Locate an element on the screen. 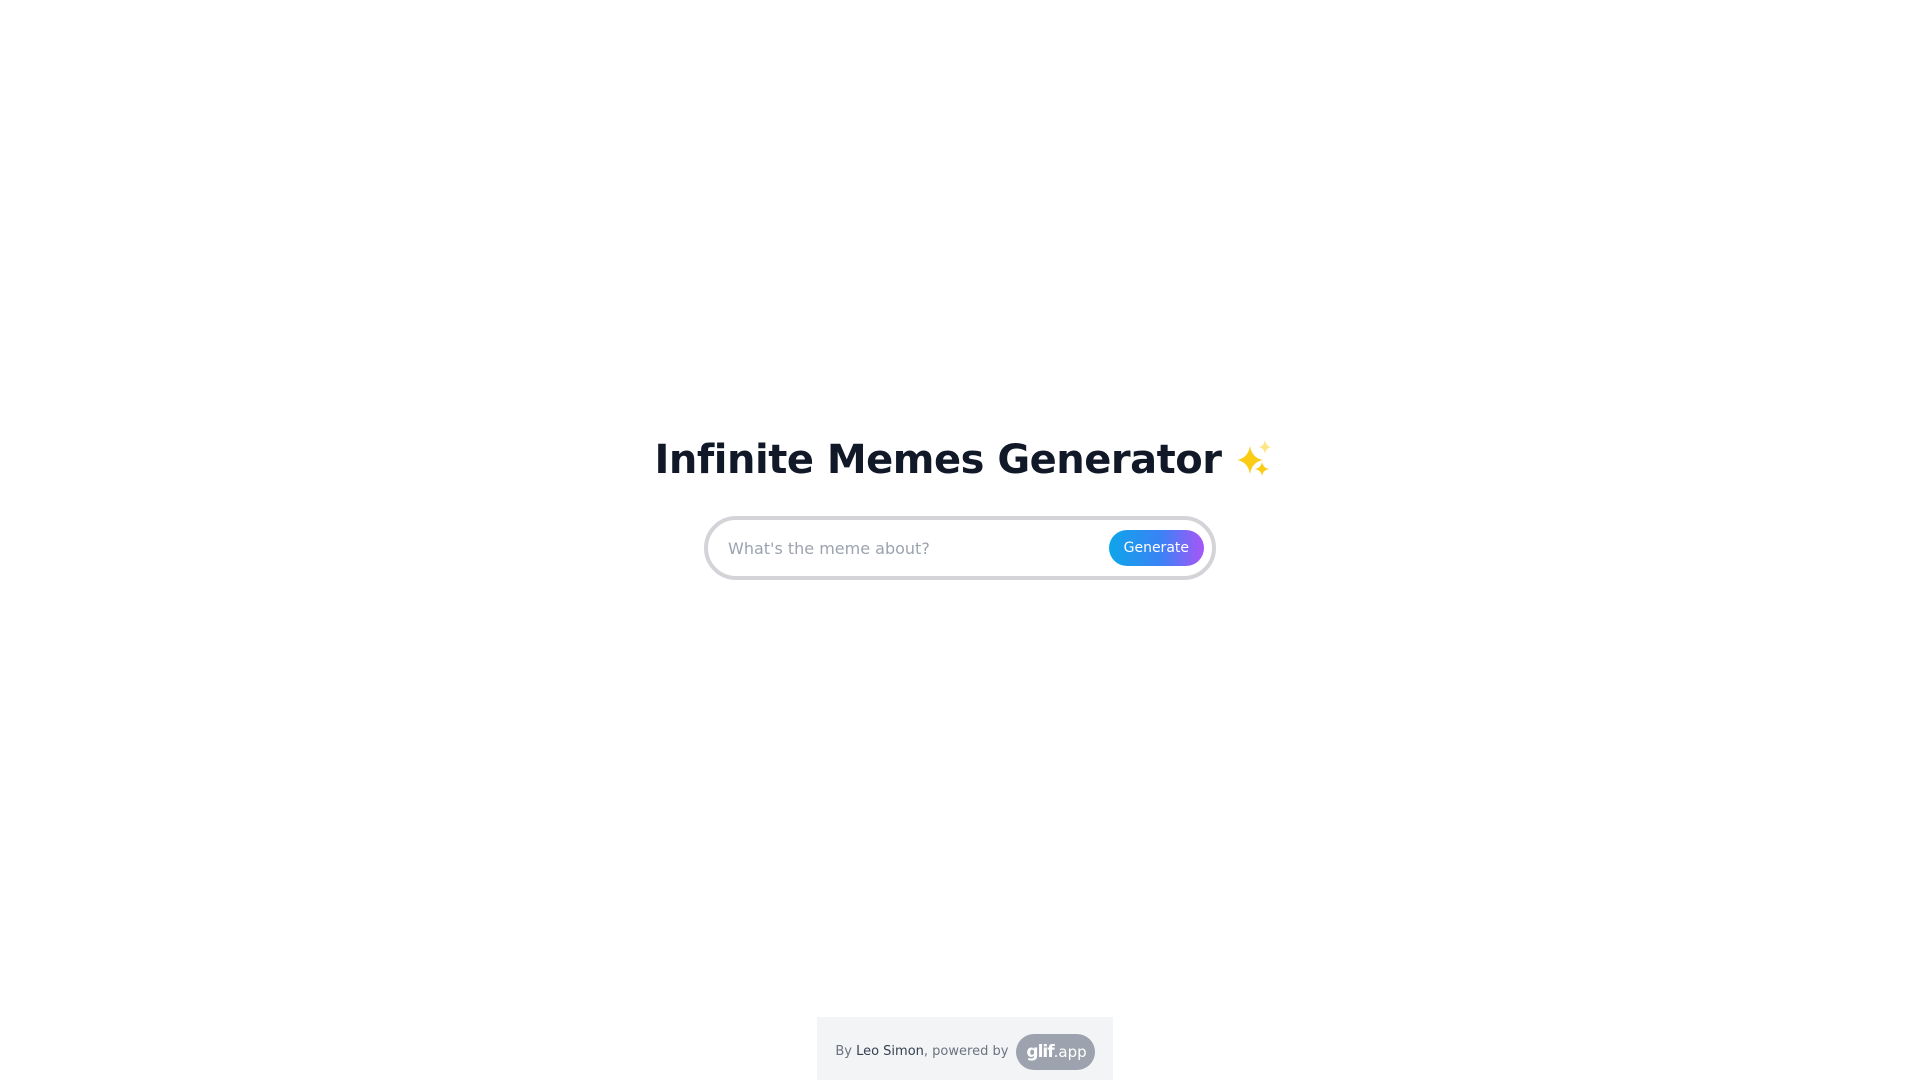 This screenshot has width=1920, height=1080. footer-text: By Leo Simon, powered by is located at coordinates (921, 1051).